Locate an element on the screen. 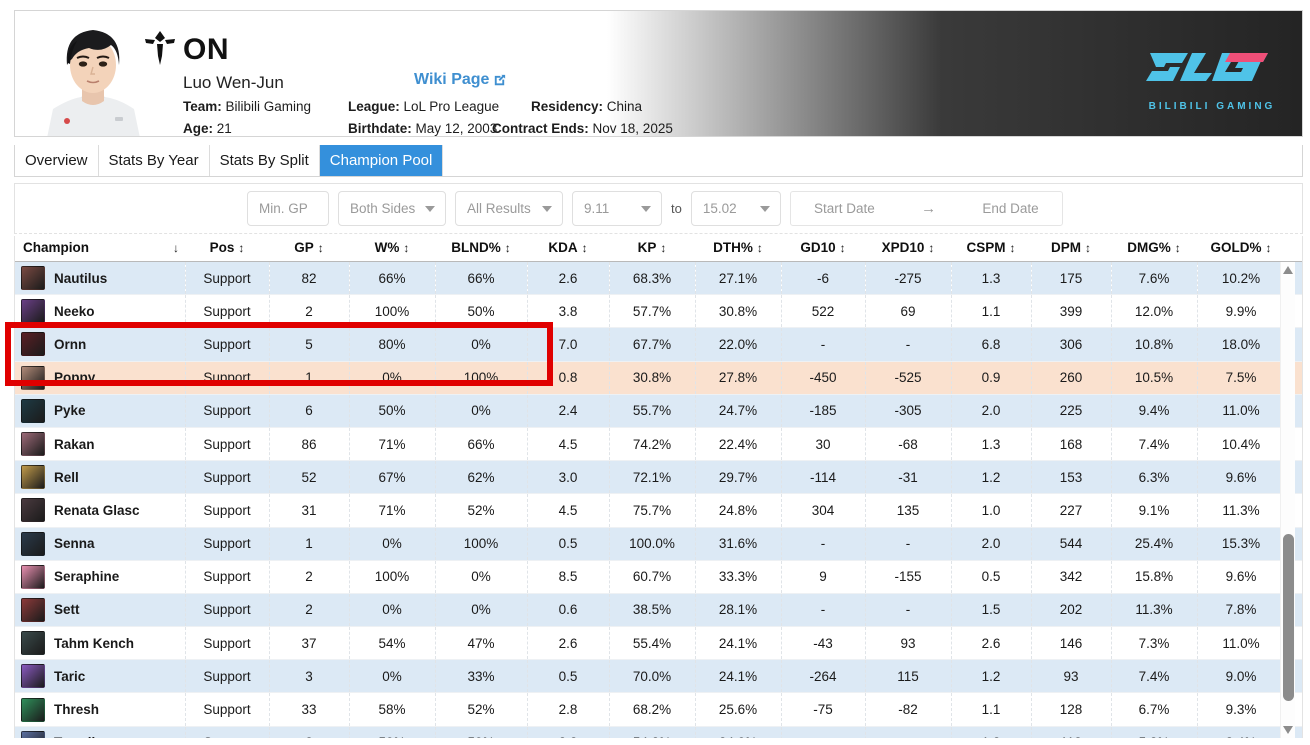  tab-overview: Overview is located at coordinates (57, 160).